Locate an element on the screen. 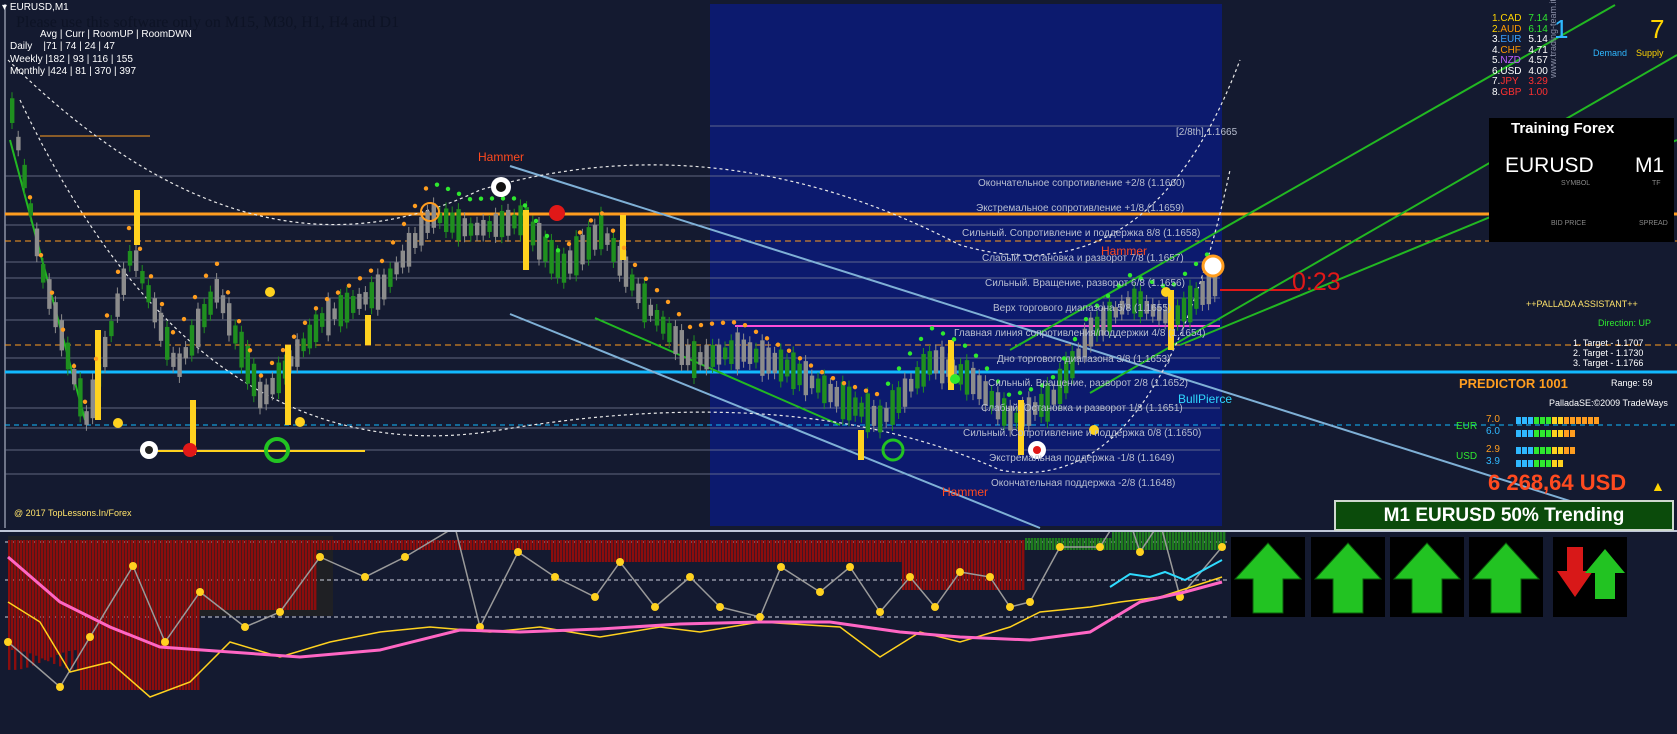  arrow-down-up-icon is located at coordinates (1591, 573).